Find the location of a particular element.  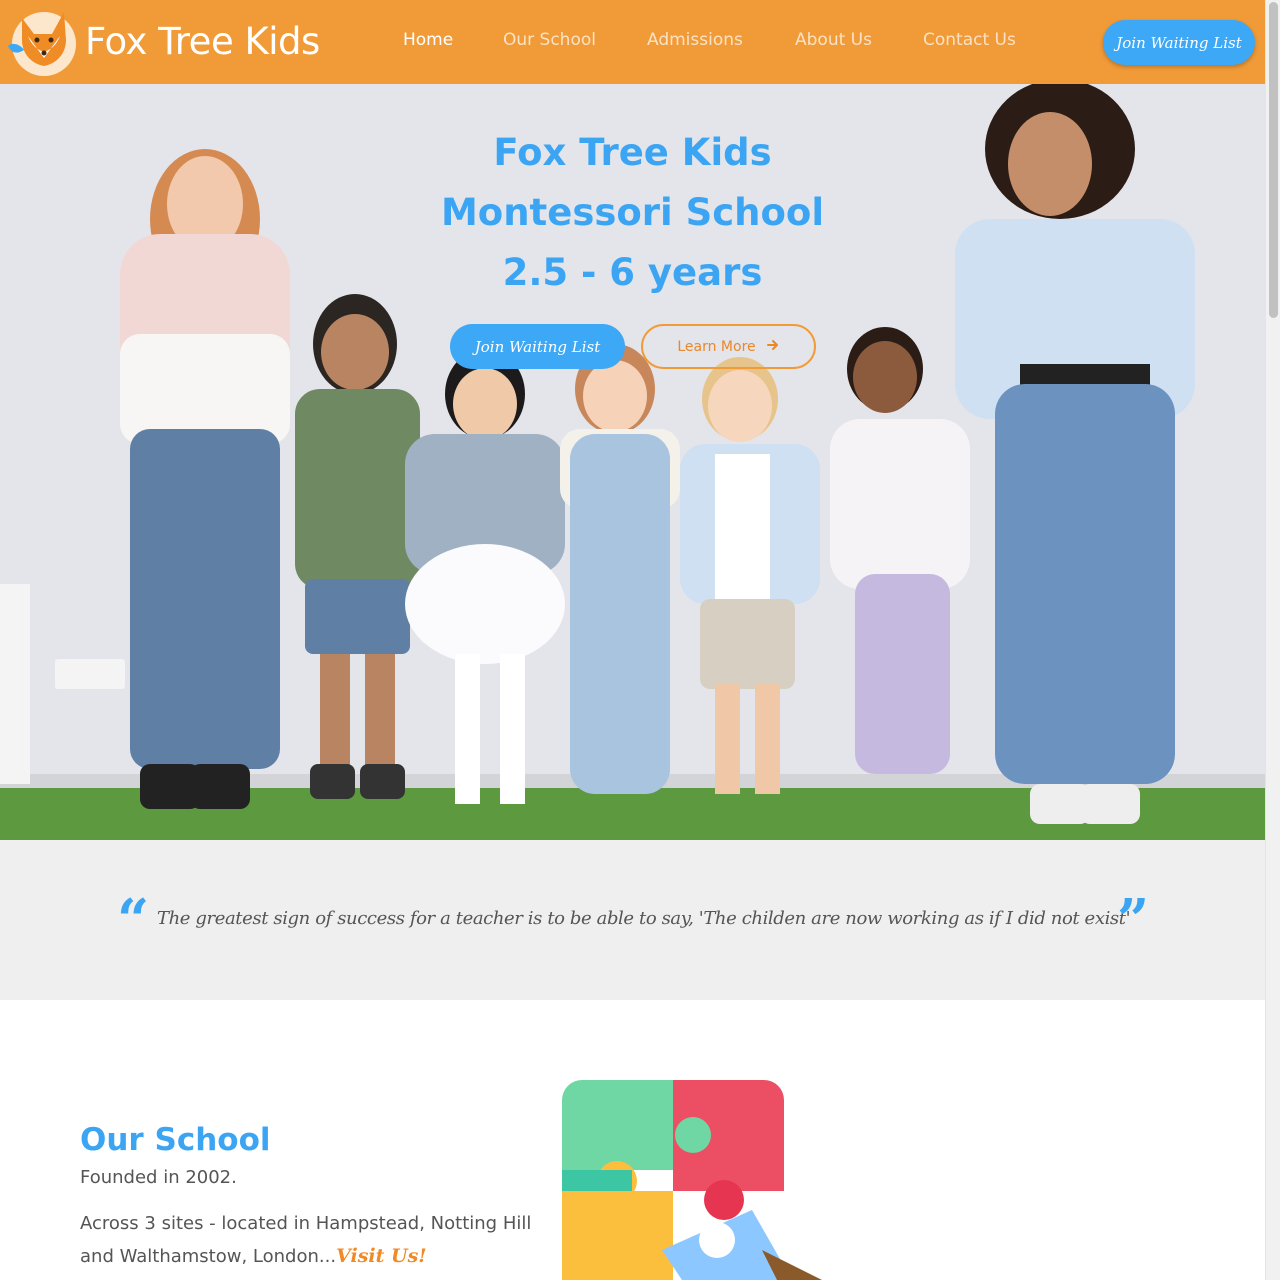

nav-item-home: Home is located at coordinates (428, 40).